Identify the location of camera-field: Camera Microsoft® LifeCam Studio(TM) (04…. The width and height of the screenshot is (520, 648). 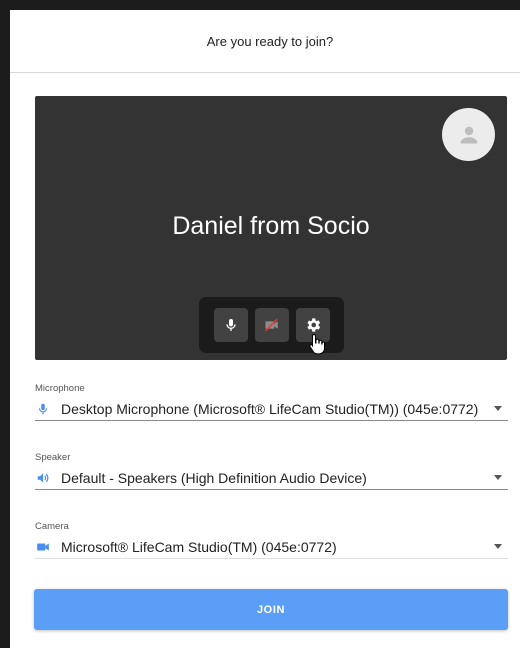
(271, 540).